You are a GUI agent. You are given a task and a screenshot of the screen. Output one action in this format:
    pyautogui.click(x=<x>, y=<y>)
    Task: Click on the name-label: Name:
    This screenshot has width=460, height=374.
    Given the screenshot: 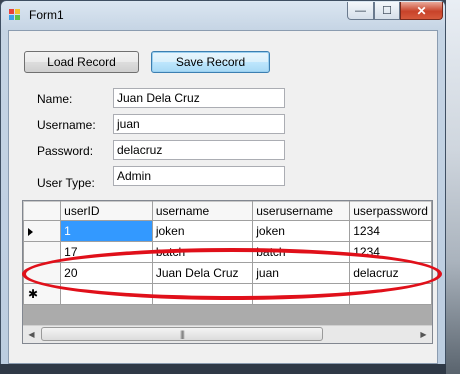 What is the action you would take?
    pyautogui.click(x=55, y=99)
    